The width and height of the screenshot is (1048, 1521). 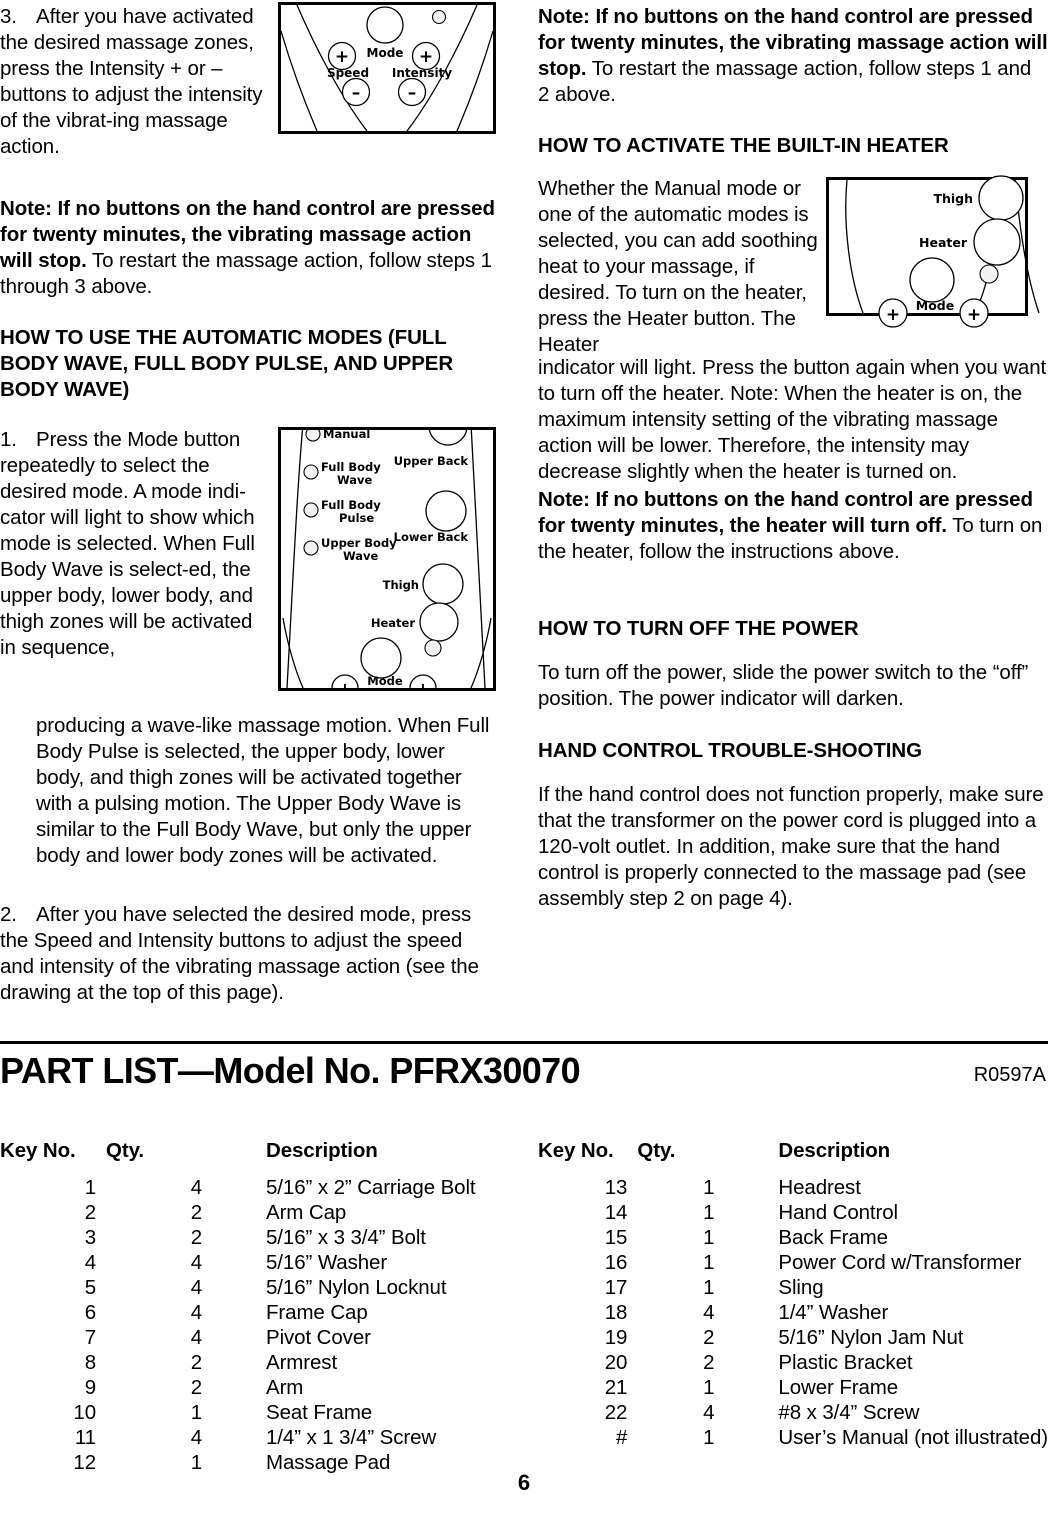 I want to click on fig3-label-mode: Mode, so click(x=935, y=305).